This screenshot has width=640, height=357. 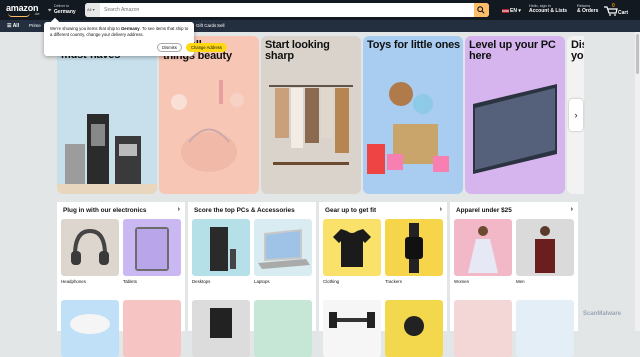 I want to click on search-bar: All ▾, so click(x=287, y=10).